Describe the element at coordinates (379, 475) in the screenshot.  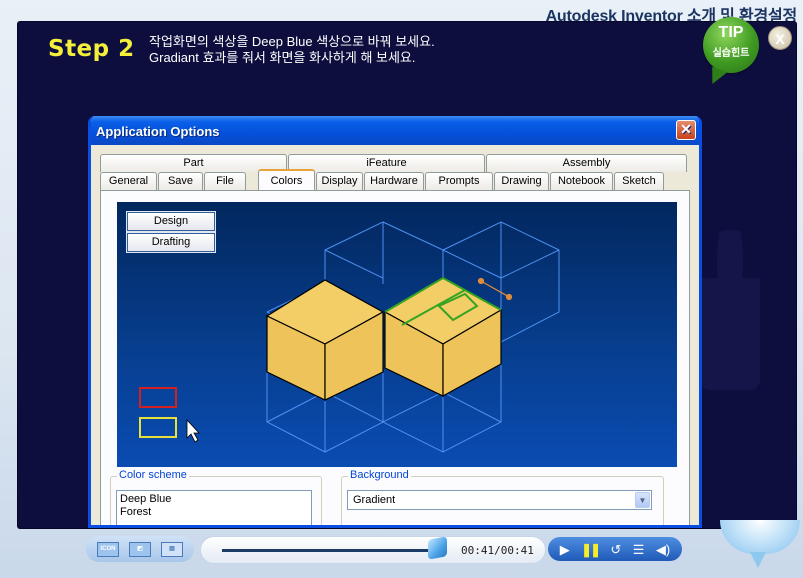
I see `background-label: Background` at that location.